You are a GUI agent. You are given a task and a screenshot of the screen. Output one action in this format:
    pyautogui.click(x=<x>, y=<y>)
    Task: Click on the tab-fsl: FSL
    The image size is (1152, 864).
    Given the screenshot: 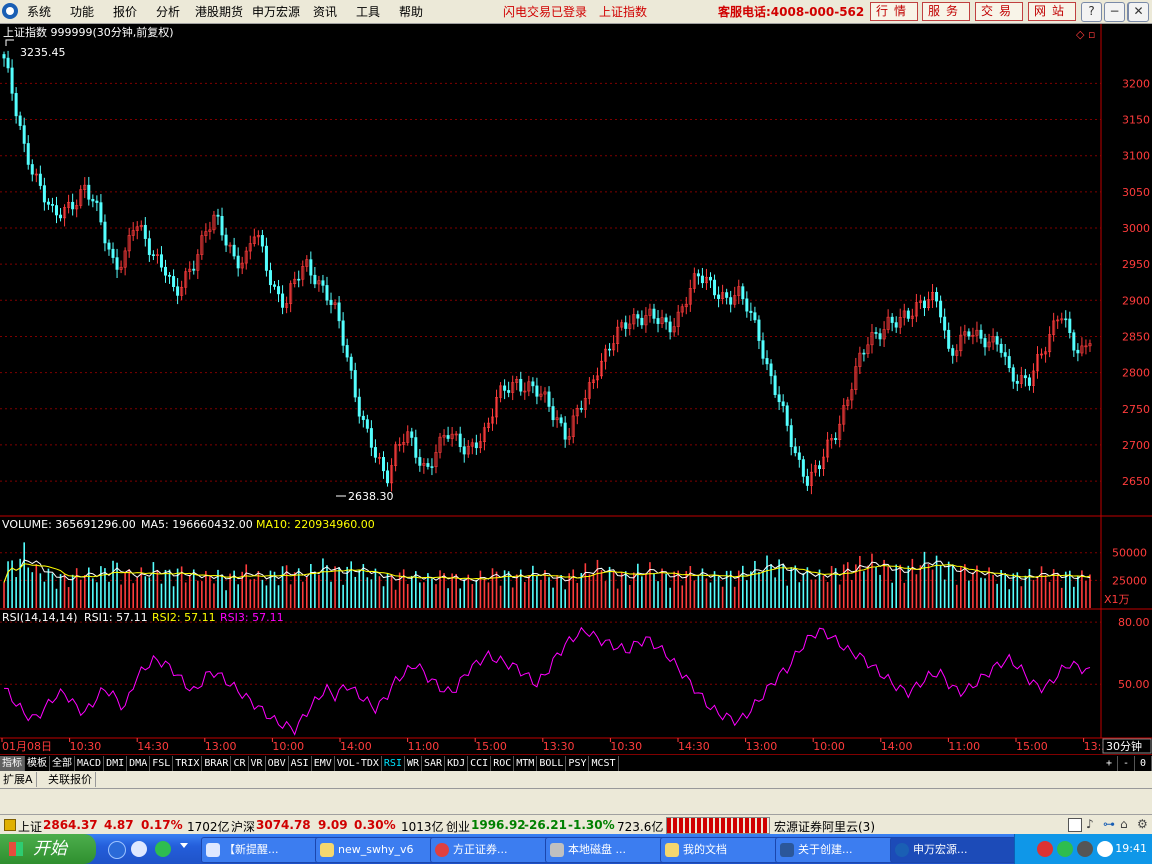 What is the action you would take?
    pyautogui.click(x=162, y=763)
    